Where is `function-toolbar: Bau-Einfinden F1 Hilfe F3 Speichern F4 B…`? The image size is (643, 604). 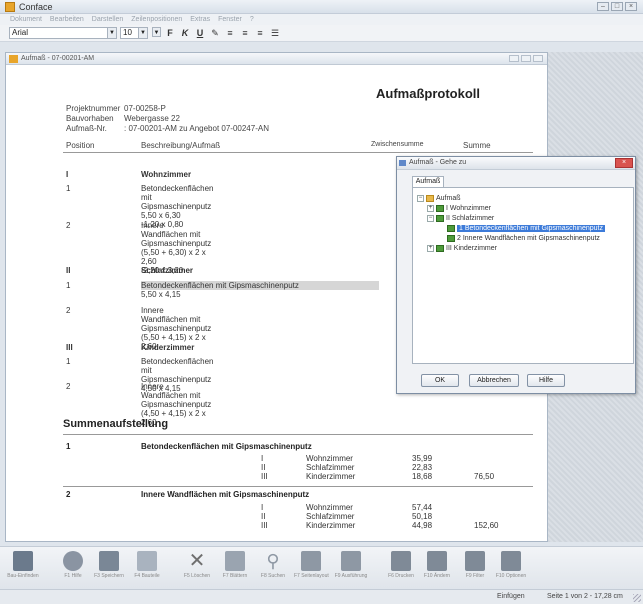 function-toolbar: Bau-Einfinden F1 Hilfe F3 Speichern F4 B… is located at coordinates (321, 567).